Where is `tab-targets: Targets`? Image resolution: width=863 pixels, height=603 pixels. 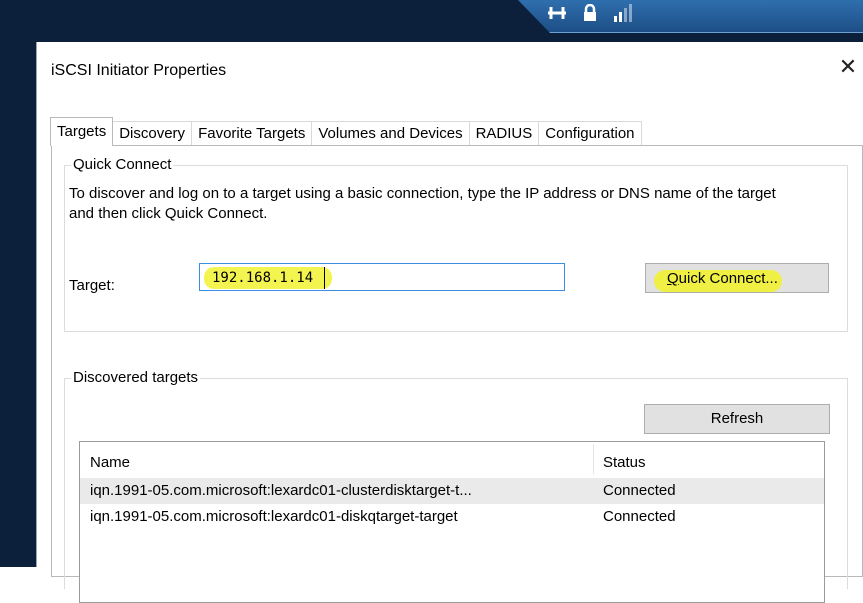 tab-targets: Targets is located at coordinates (82, 131).